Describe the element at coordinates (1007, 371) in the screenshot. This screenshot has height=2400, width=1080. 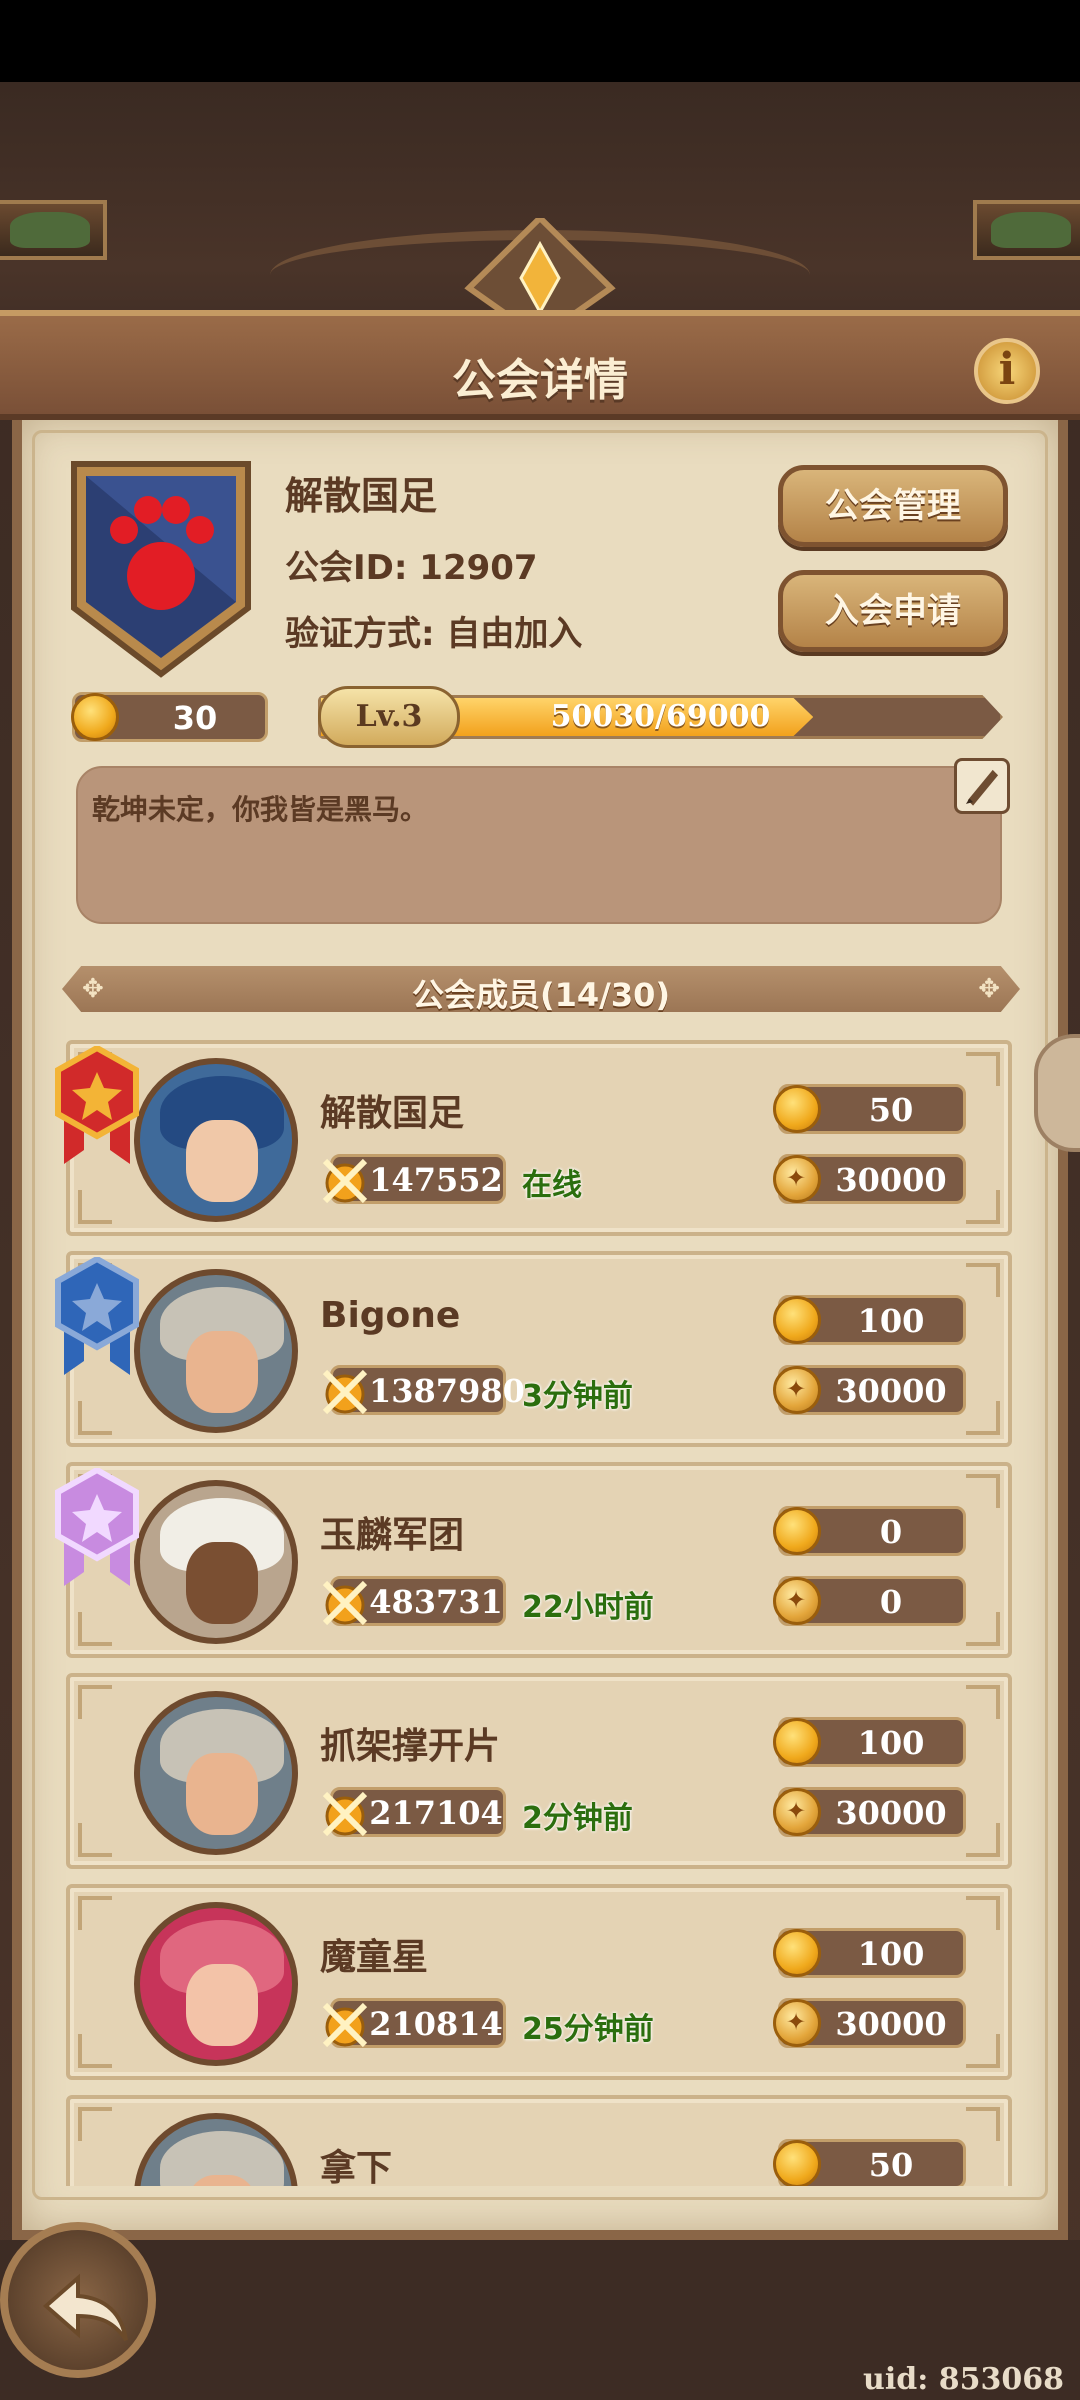
I see `info-icon: i` at that location.